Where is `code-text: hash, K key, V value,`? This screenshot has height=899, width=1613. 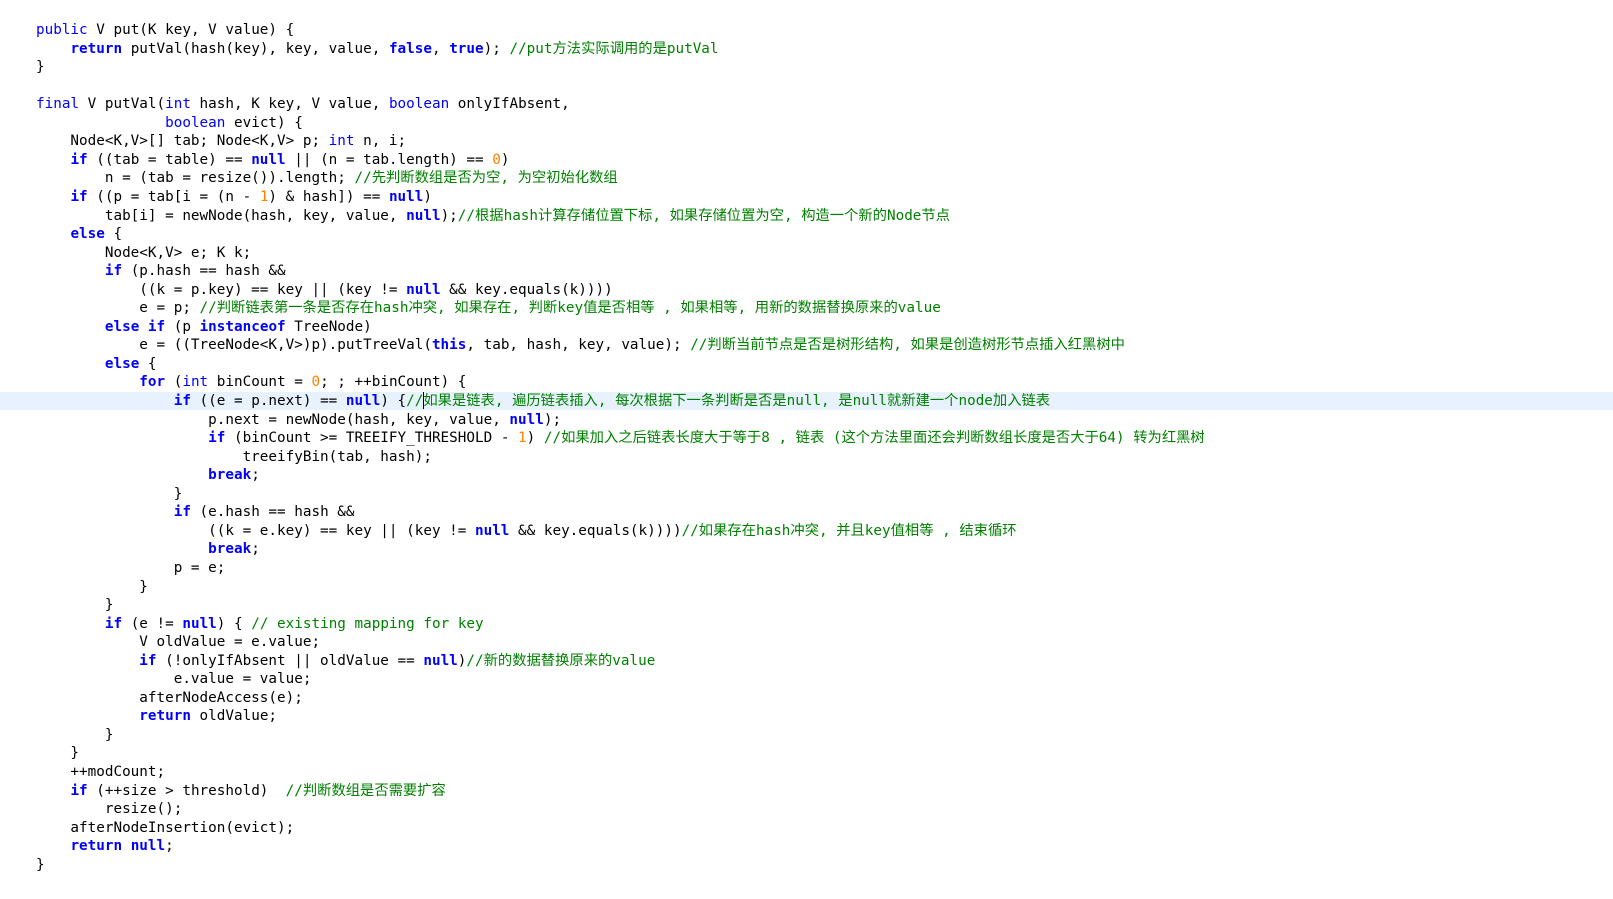
code-text: hash, K key, V value, is located at coordinates (289, 104).